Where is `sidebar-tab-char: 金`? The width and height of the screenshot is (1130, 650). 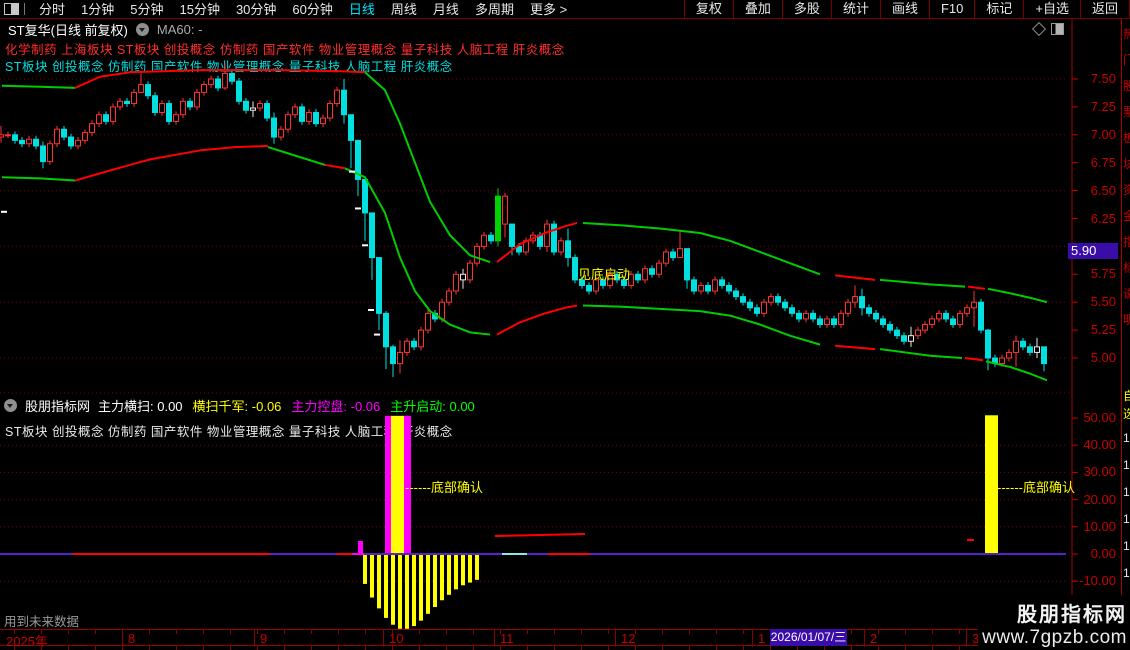
sidebar-tab-char: 金 is located at coordinates (1126, 216).